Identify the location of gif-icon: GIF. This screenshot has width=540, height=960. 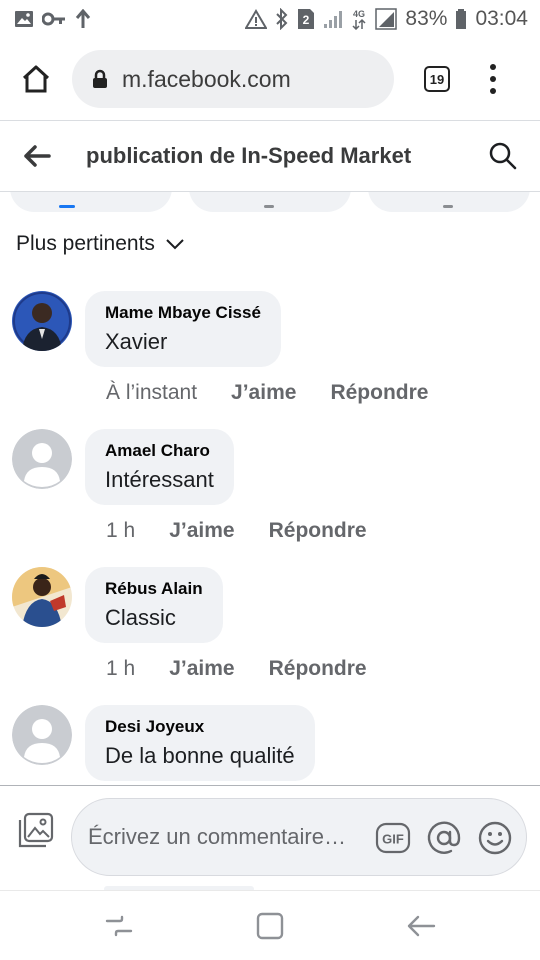
(393, 838).